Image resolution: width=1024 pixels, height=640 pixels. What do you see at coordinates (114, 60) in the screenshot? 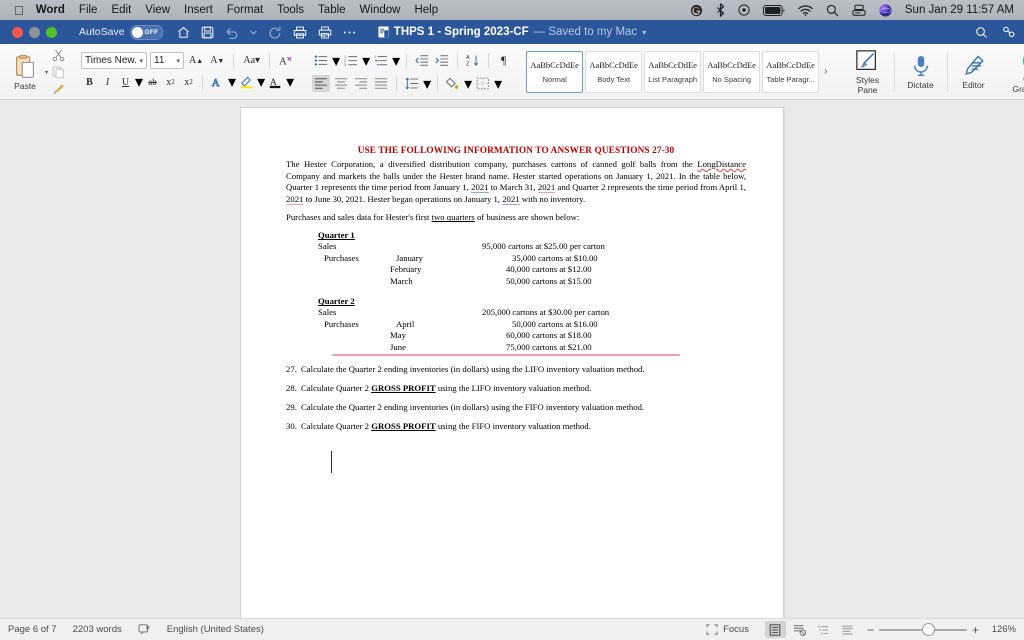
I see `font-family-combo: Times New... ▾` at bounding box center [114, 60].